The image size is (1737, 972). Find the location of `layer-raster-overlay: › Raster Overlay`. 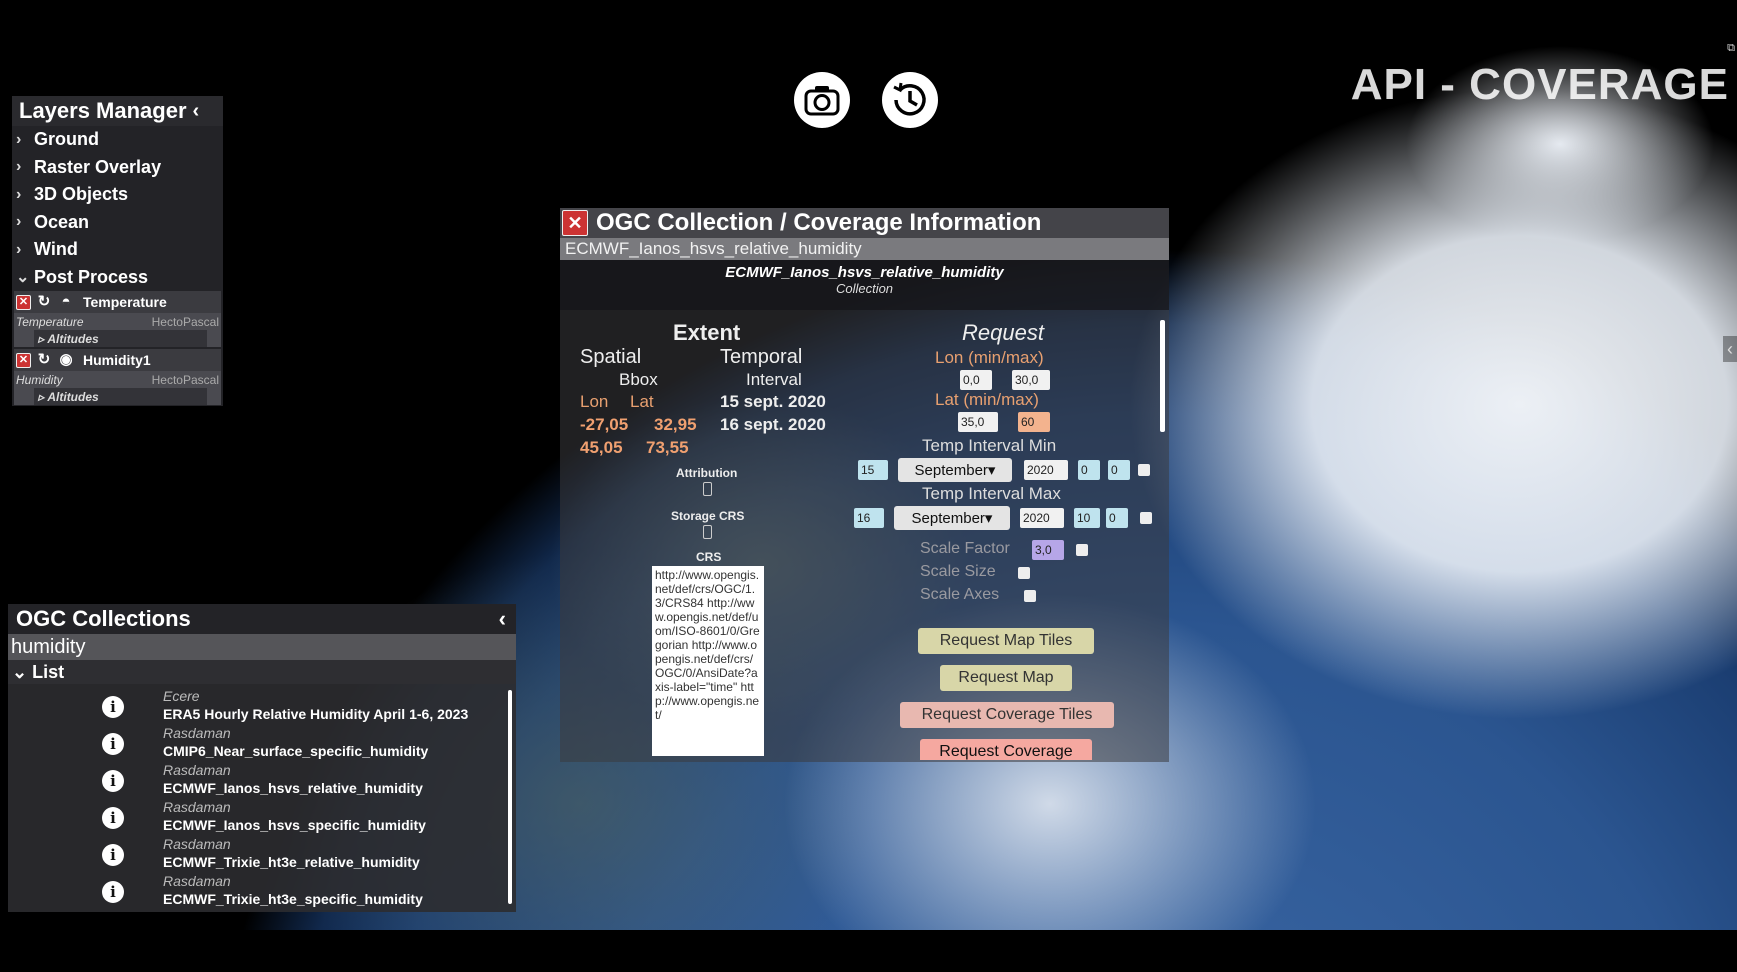

layer-raster-overlay: › Raster Overlay is located at coordinates (117, 168).